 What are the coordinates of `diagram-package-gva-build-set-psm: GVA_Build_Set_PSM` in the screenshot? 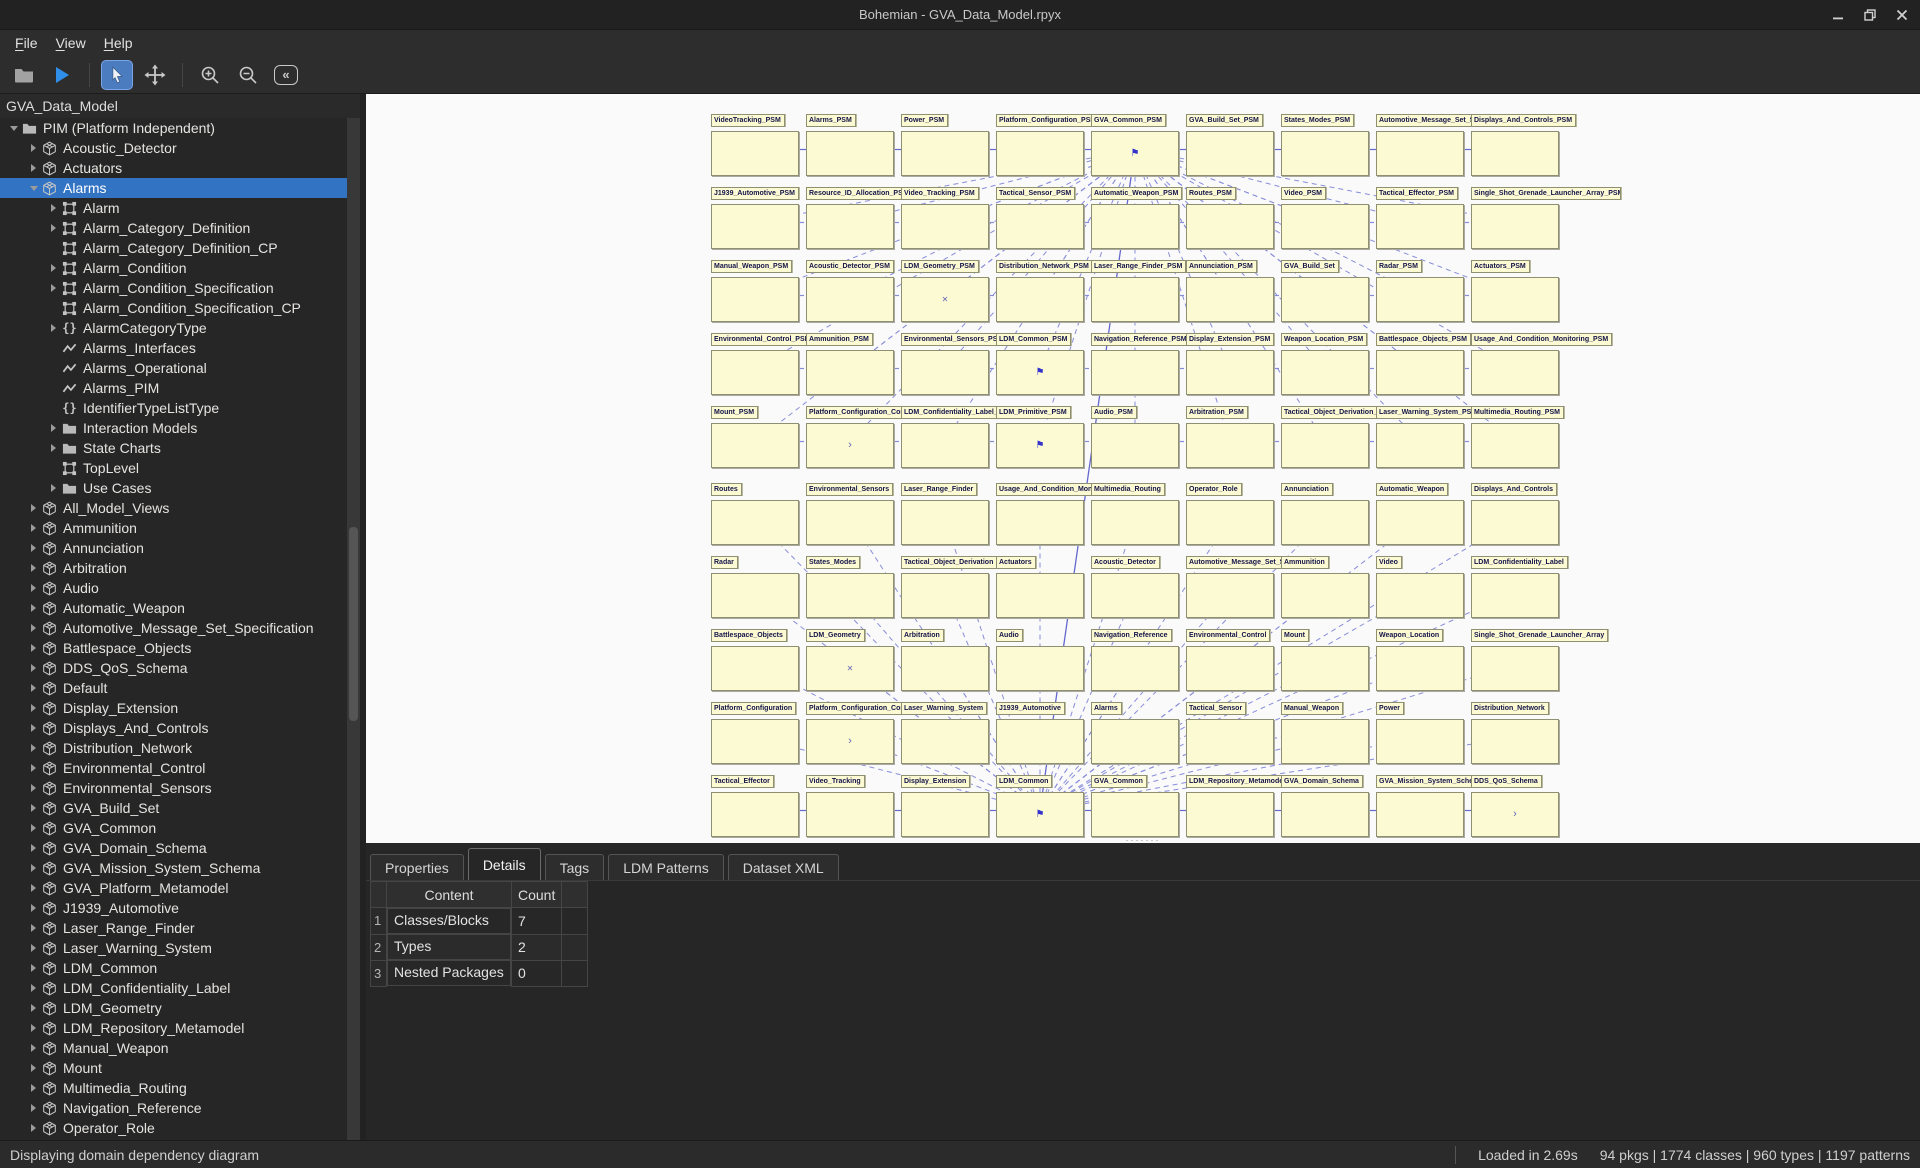 It's located at (1230, 145).